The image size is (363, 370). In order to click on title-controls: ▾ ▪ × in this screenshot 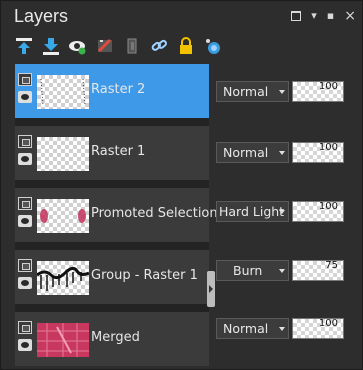, I will do `click(323, 16)`.